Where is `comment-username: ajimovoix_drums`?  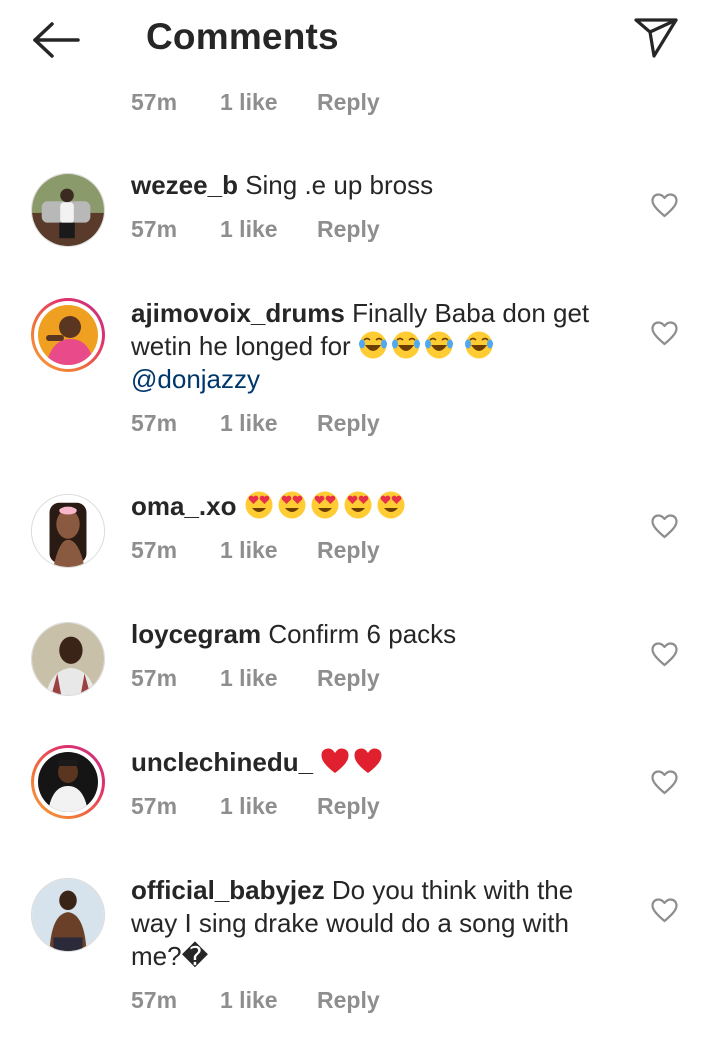
comment-username: ajimovoix_drums is located at coordinates (238, 313).